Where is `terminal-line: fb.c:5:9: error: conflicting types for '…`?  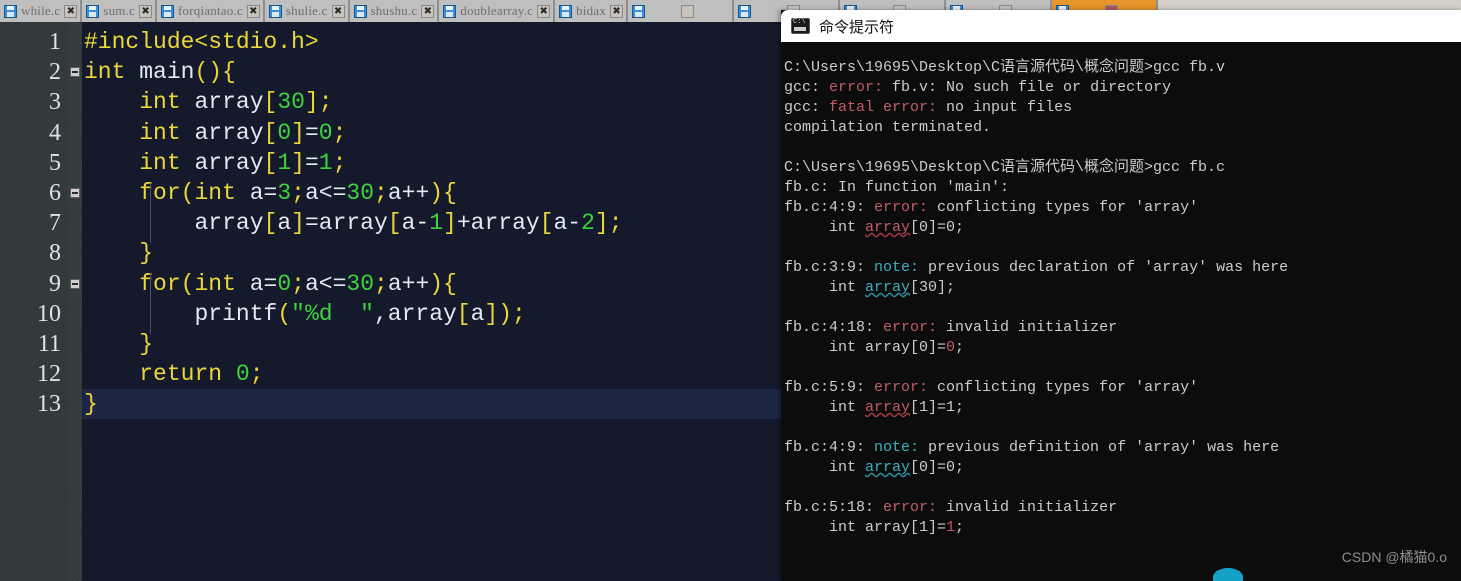 terminal-line: fb.c:5:9: error: conflicting types for '… is located at coordinates (991, 387).